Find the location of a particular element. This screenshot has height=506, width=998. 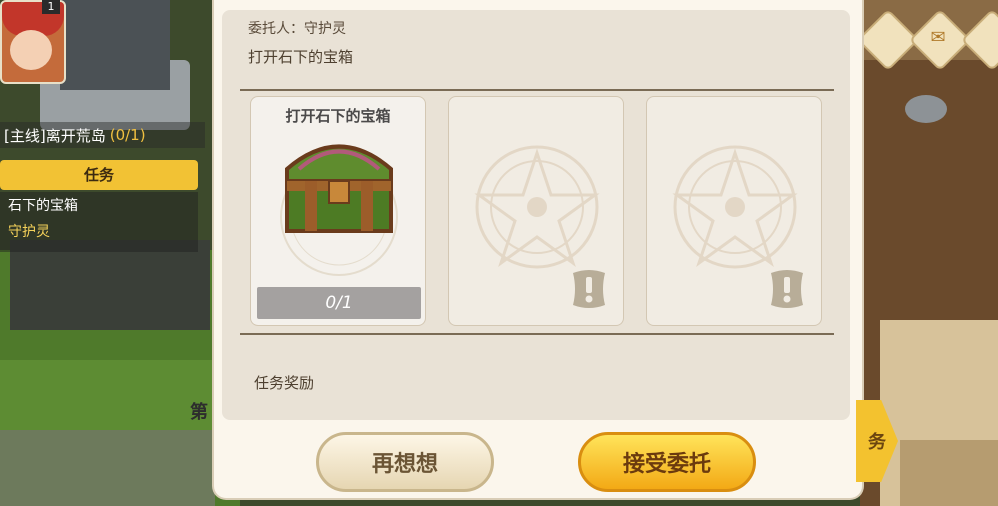

stone-monument is located at coordinates (115, 45).